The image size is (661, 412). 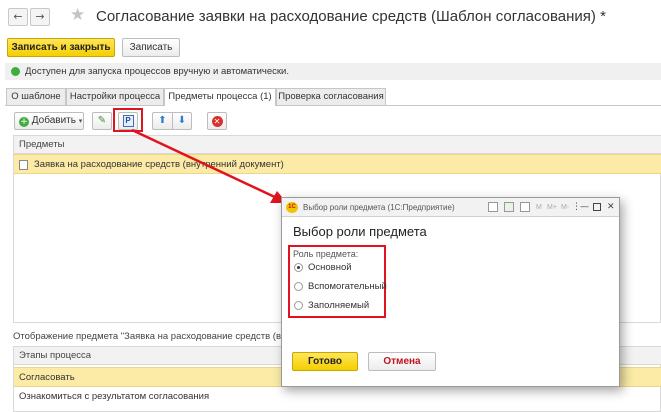 What do you see at coordinates (326, 254) in the screenshot?
I see `role-field-label: Роль предмета:` at bounding box center [326, 254].